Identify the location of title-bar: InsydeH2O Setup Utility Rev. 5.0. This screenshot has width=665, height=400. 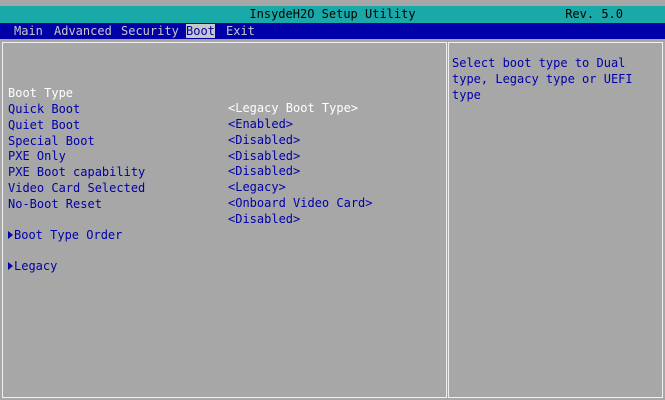
(332, 14).